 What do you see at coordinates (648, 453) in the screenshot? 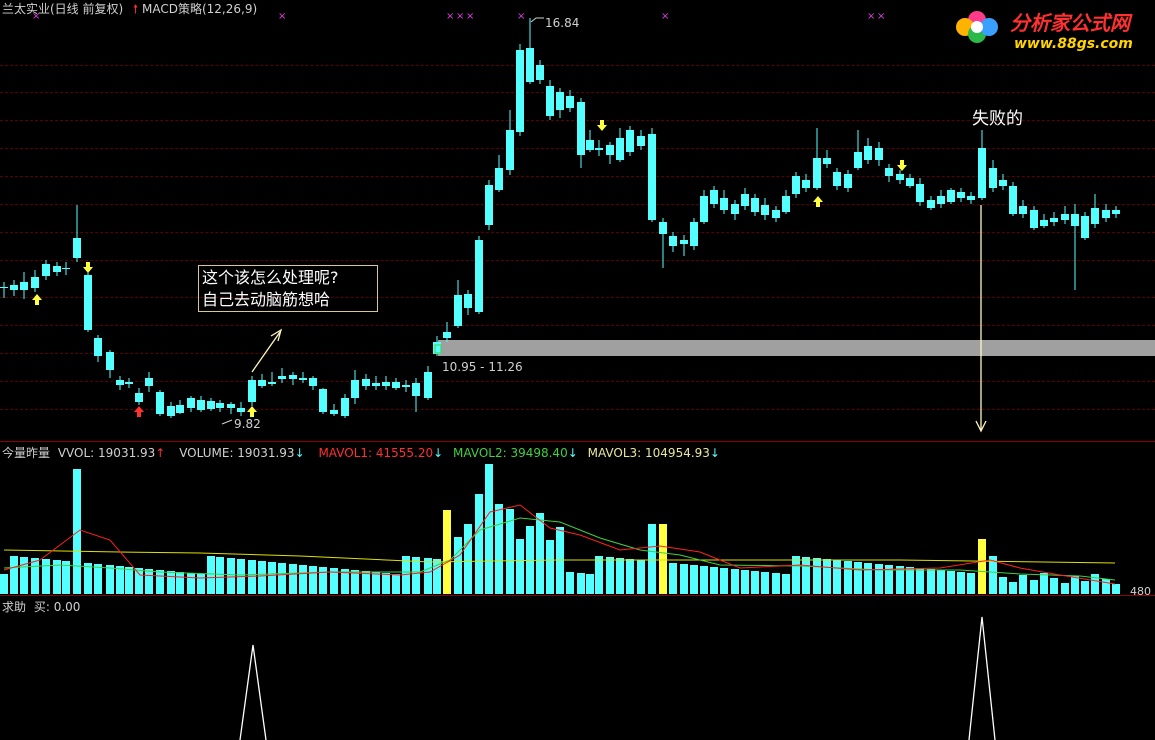
I see `mavol3-value: MAVOL3: 104954.93` at bounding box center [648, 453].